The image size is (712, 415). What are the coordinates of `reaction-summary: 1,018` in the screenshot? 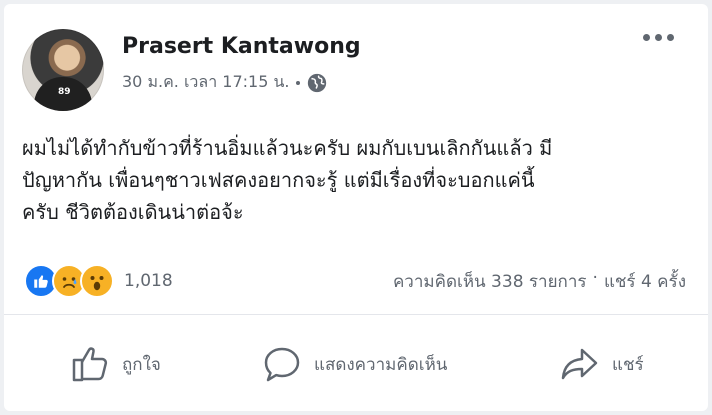 It's located at (98, 281).